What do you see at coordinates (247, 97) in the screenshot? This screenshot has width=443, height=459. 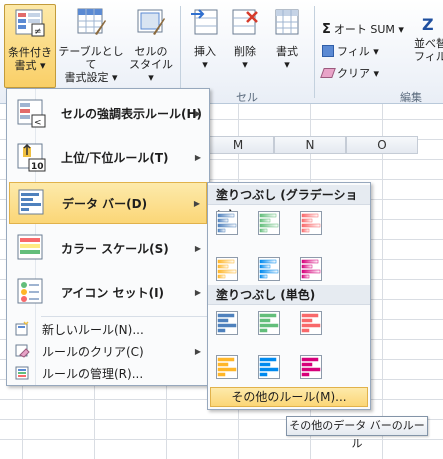 I see `cells-group-label: セル` at bounding box center [247, 97].